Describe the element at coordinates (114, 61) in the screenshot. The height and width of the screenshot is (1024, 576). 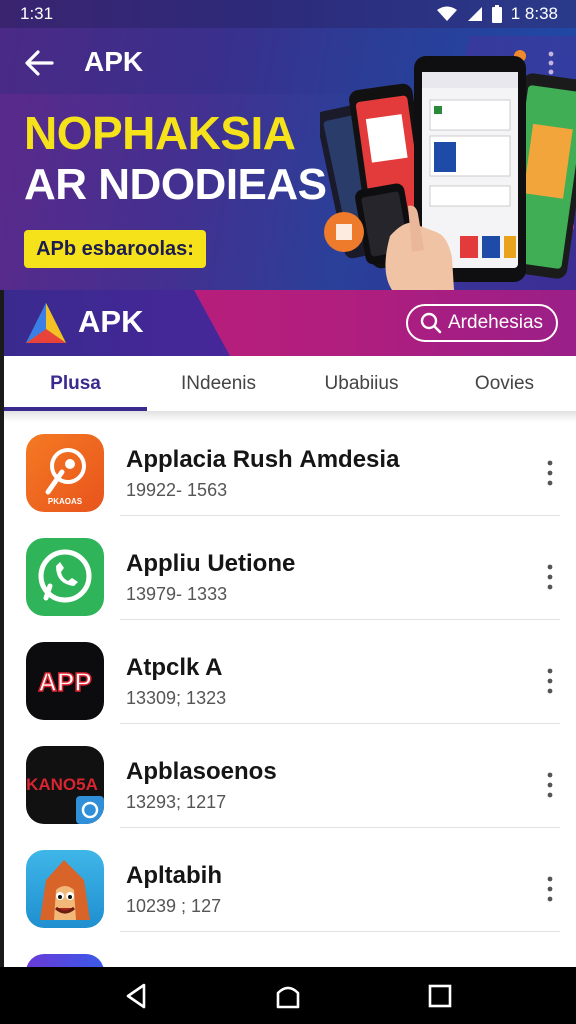
I see `page-title: APK` at that location.